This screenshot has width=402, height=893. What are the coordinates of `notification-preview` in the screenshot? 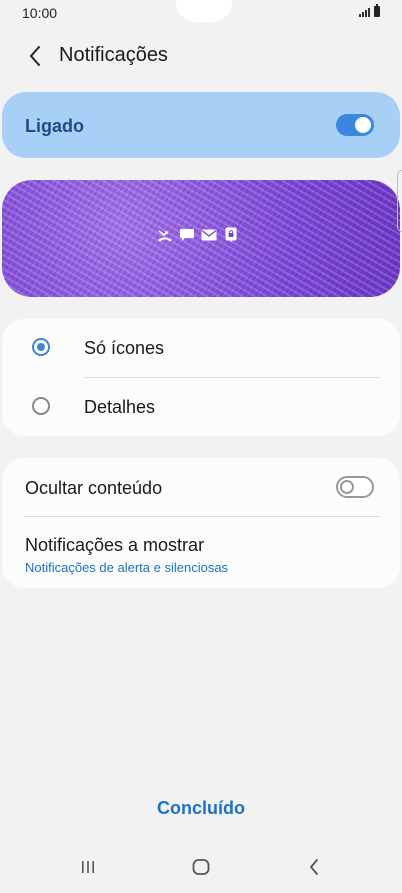 It's located at (201, 238).